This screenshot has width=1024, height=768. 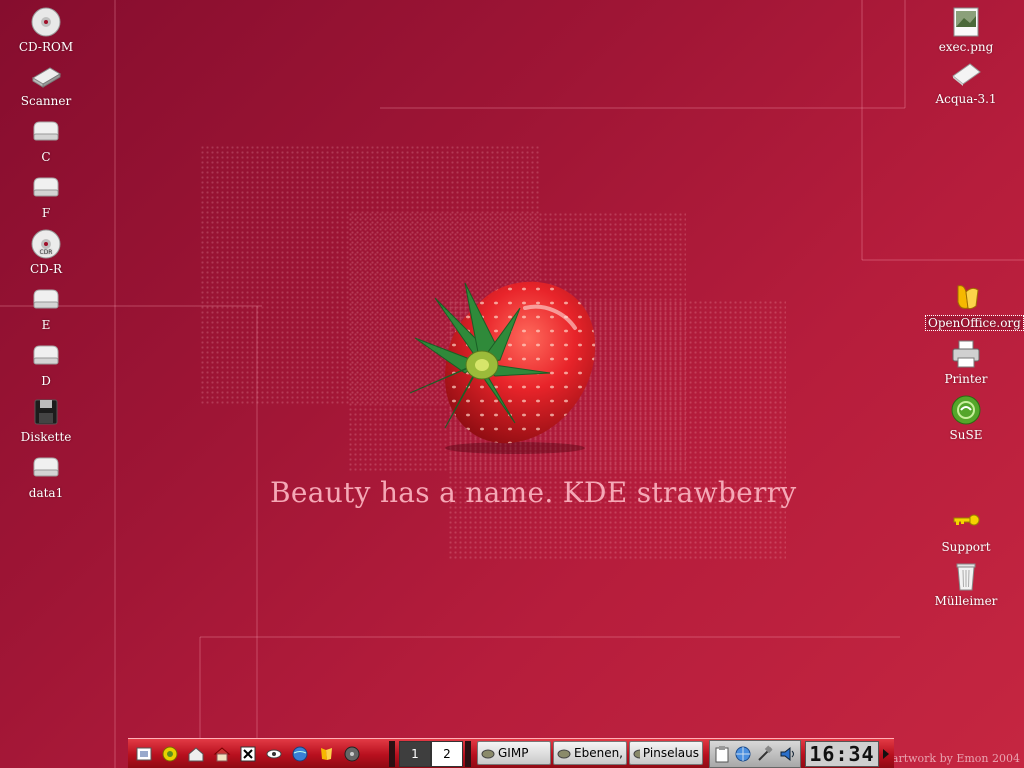 I want to click on panel-hide-arrow-icon, so click(x=886, y=753).